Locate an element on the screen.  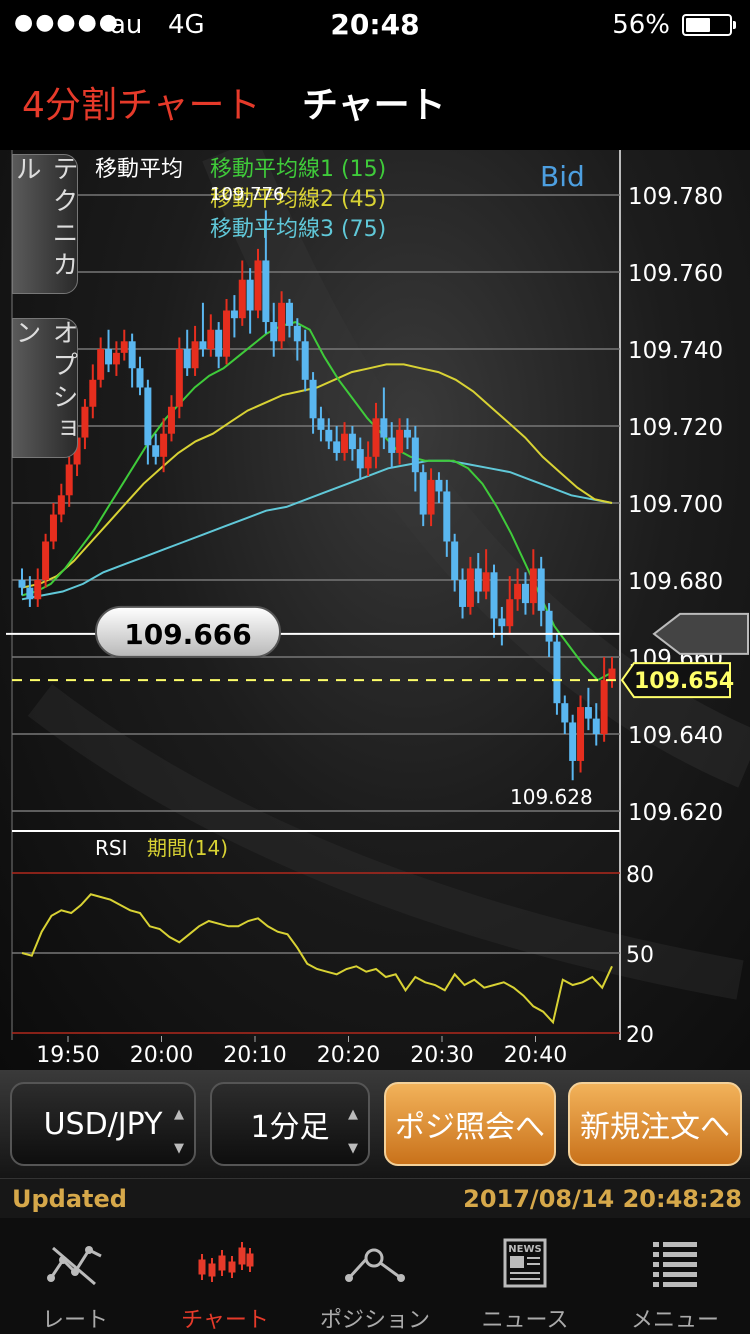
rsi-tick-labels: 80 50 20 is located at coordinates (640, 955).